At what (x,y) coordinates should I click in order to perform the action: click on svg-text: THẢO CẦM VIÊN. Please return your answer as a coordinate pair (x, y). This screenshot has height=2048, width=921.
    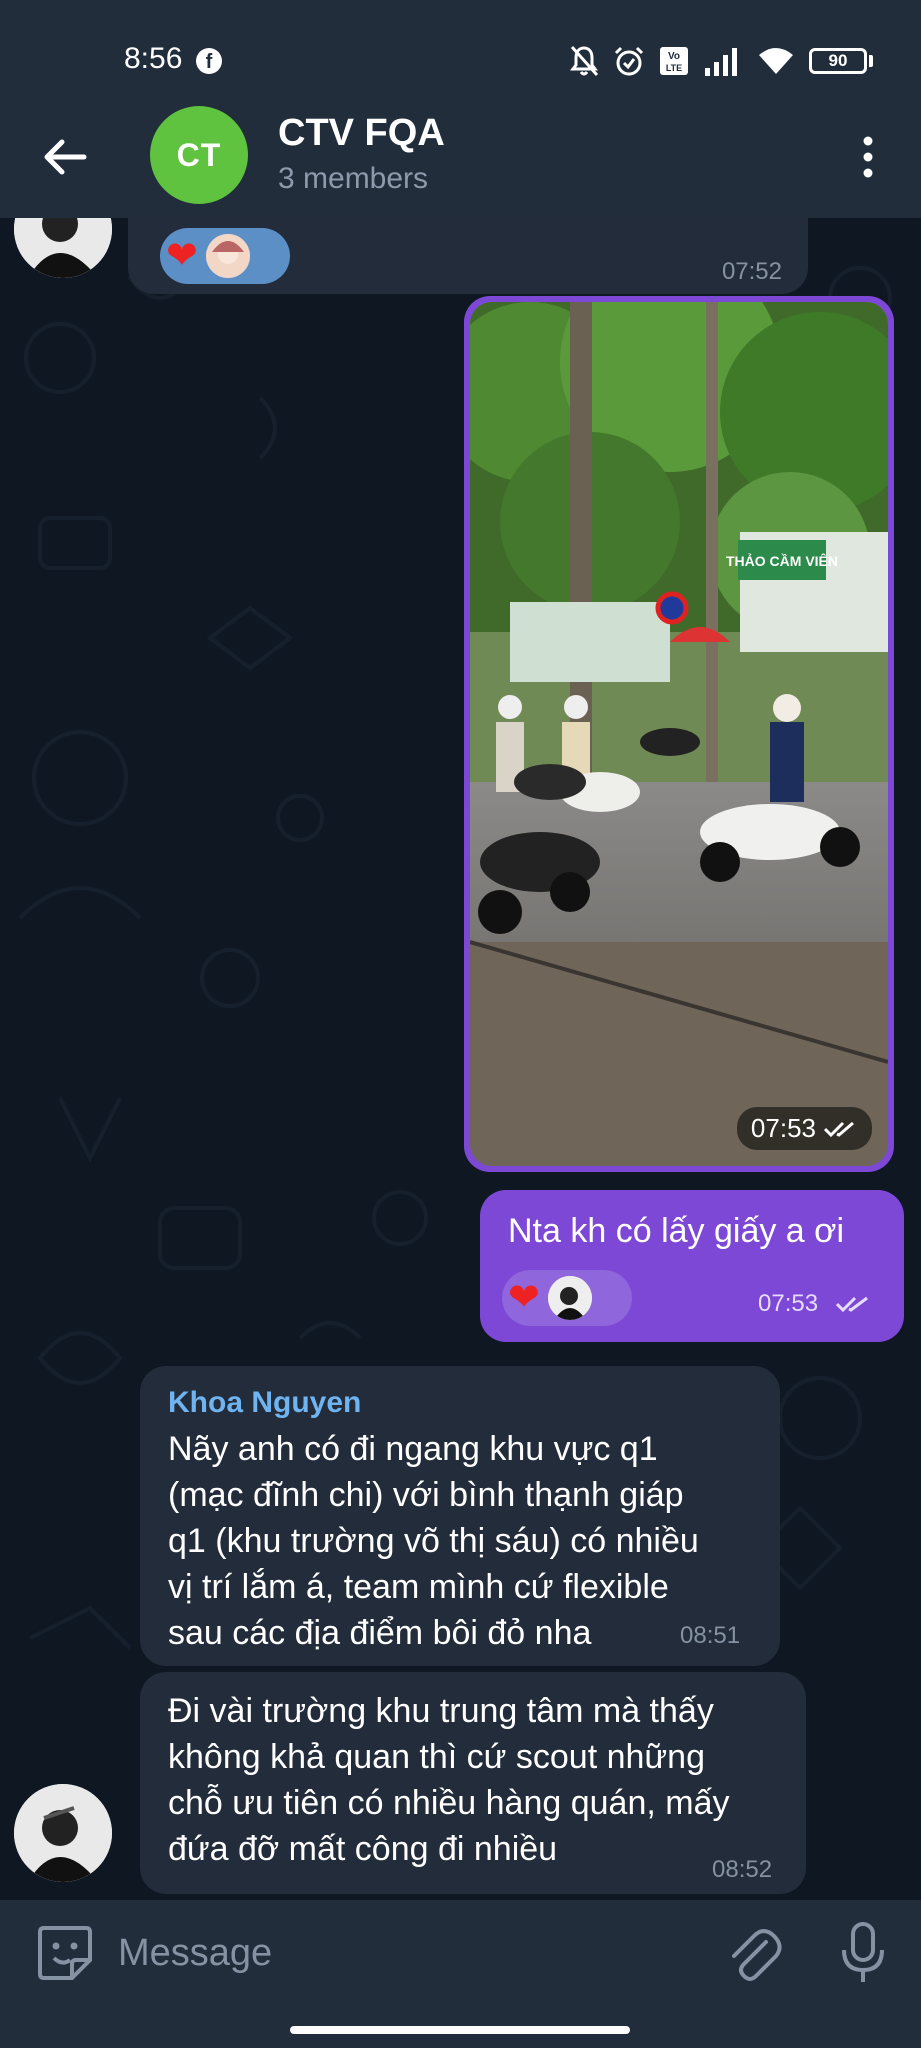
    Looking at the image, I should click on (782, 560).